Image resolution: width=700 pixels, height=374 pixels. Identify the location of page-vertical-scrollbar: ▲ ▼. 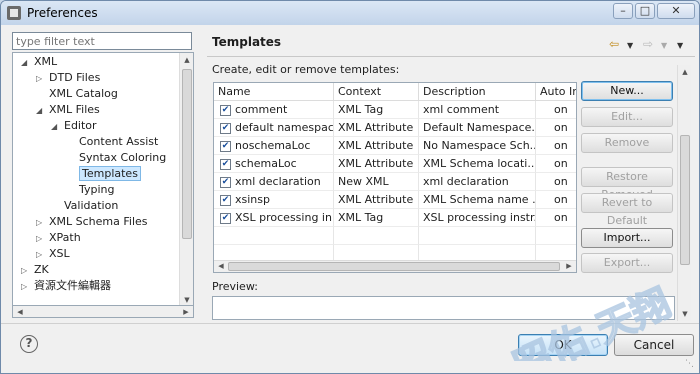
(684, 193).